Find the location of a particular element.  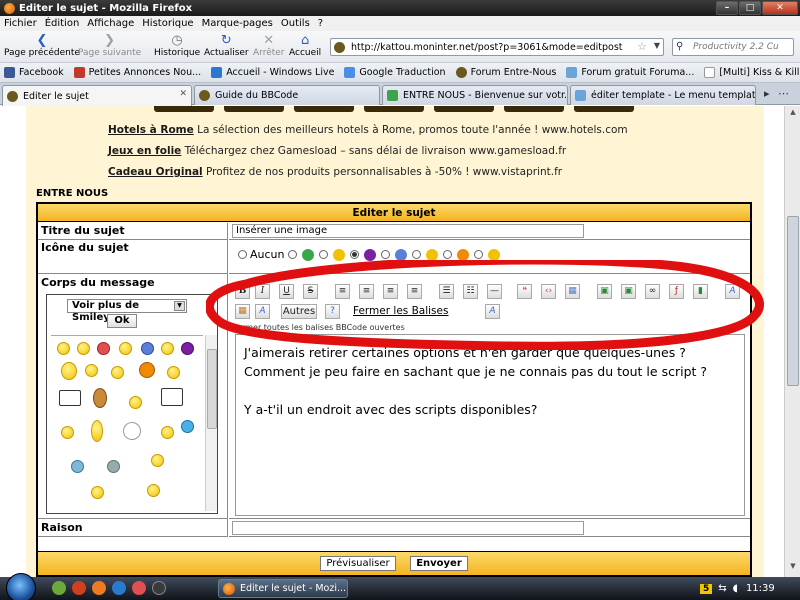

tab-editer-le-sujet: Editer le sujet ✕ is located at coordinates (97, 95).